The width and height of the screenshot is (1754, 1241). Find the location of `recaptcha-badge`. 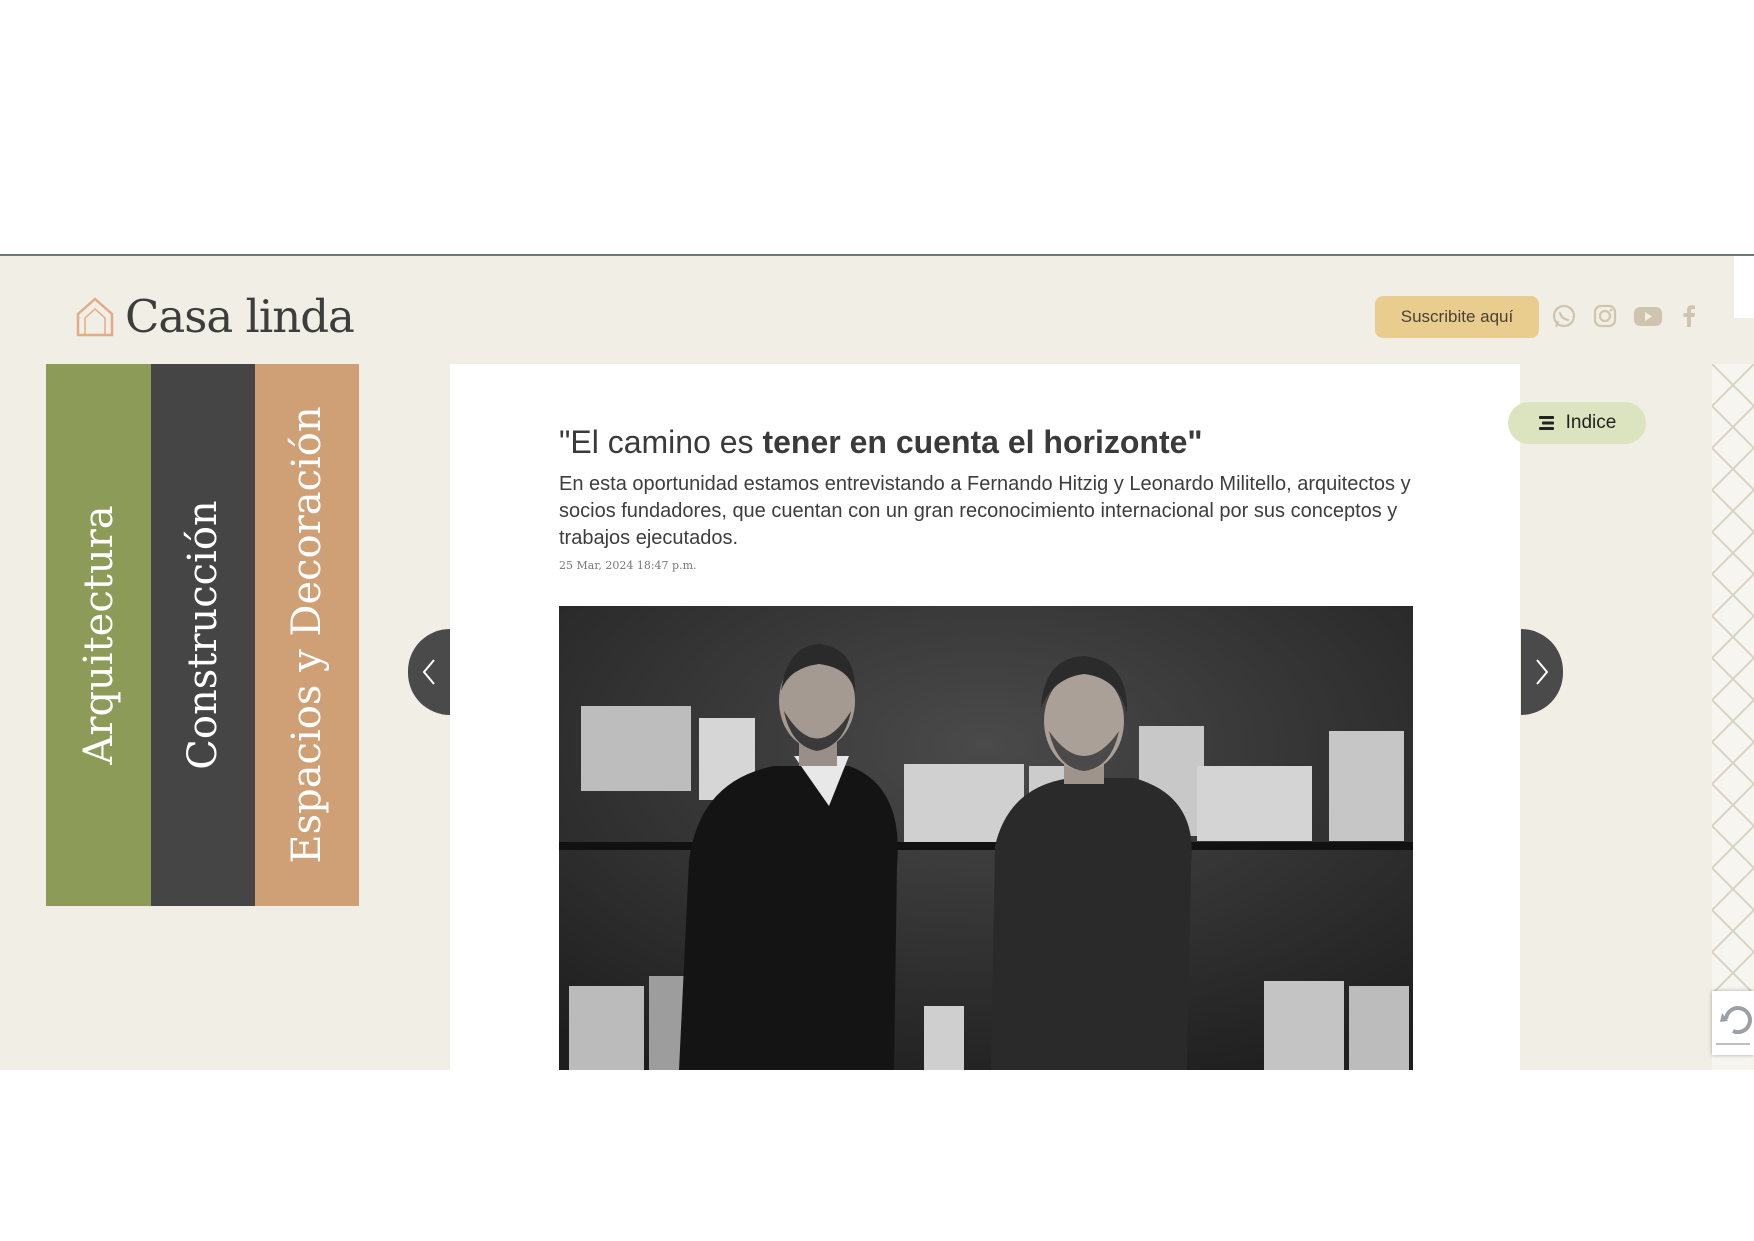

recaptcha-badge is located at coordinates (1733, 1023).